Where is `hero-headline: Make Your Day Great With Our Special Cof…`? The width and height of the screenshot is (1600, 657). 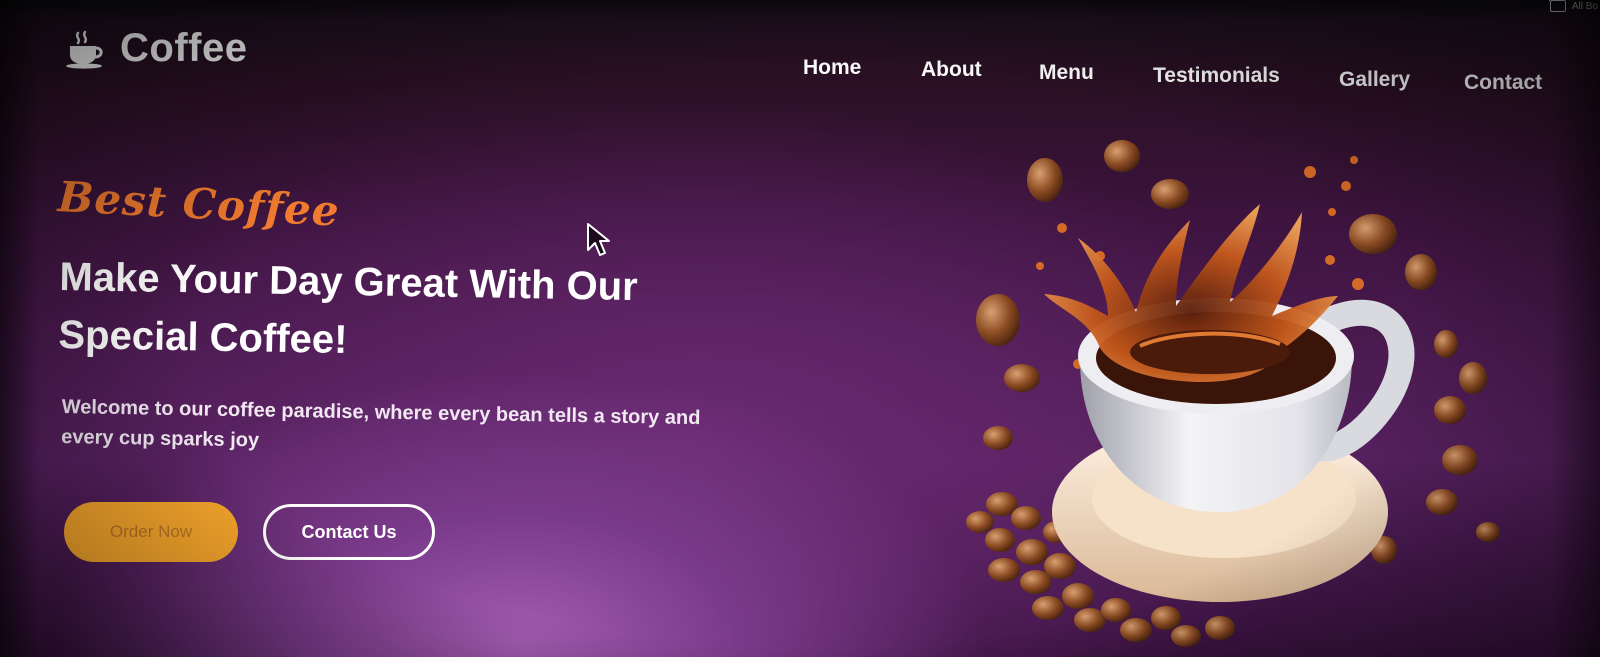
hero-headline: Make Your Day Great With Our Special Cof… is located at coordinates (348, 308).